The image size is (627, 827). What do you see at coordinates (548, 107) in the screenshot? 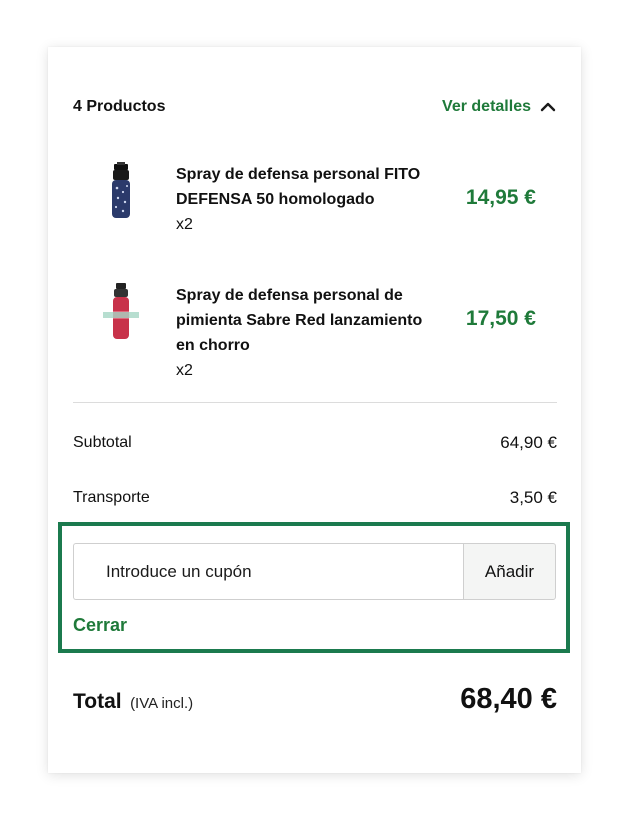
I see `chevron-up-icon` at bounding box center [548, 107].